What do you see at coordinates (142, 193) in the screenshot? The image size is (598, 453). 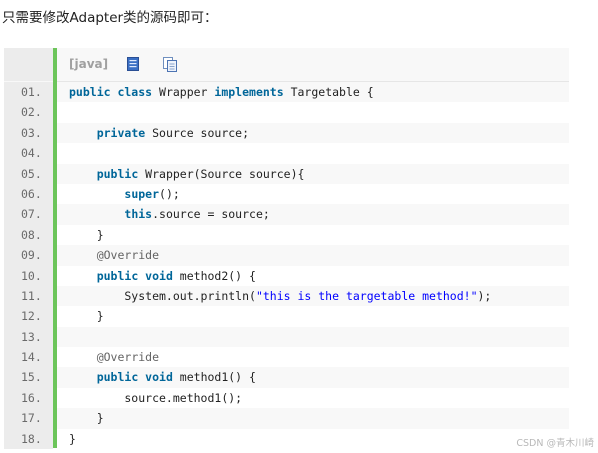 I see `code-keyword: super` at bounding box center [142, 193].